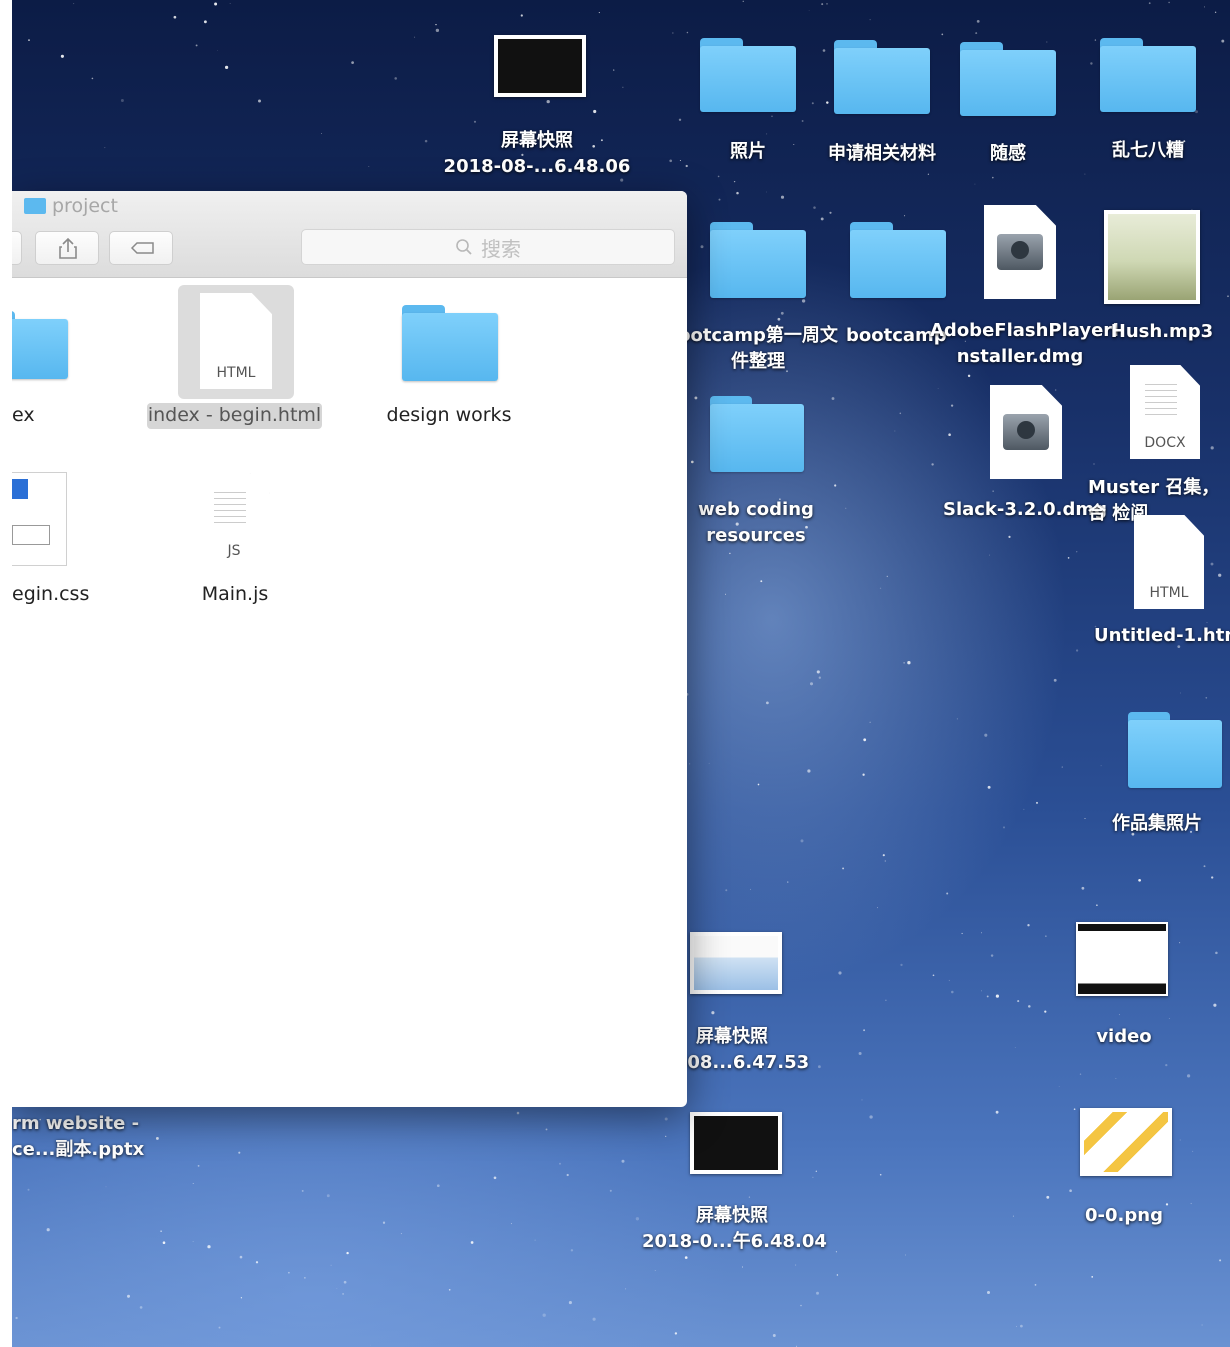 The image size is (1230, 1347). Describe the element at coordinates (1020, 252) in the screenshot. I see `adobe-flash-dmg-icon` at that location.